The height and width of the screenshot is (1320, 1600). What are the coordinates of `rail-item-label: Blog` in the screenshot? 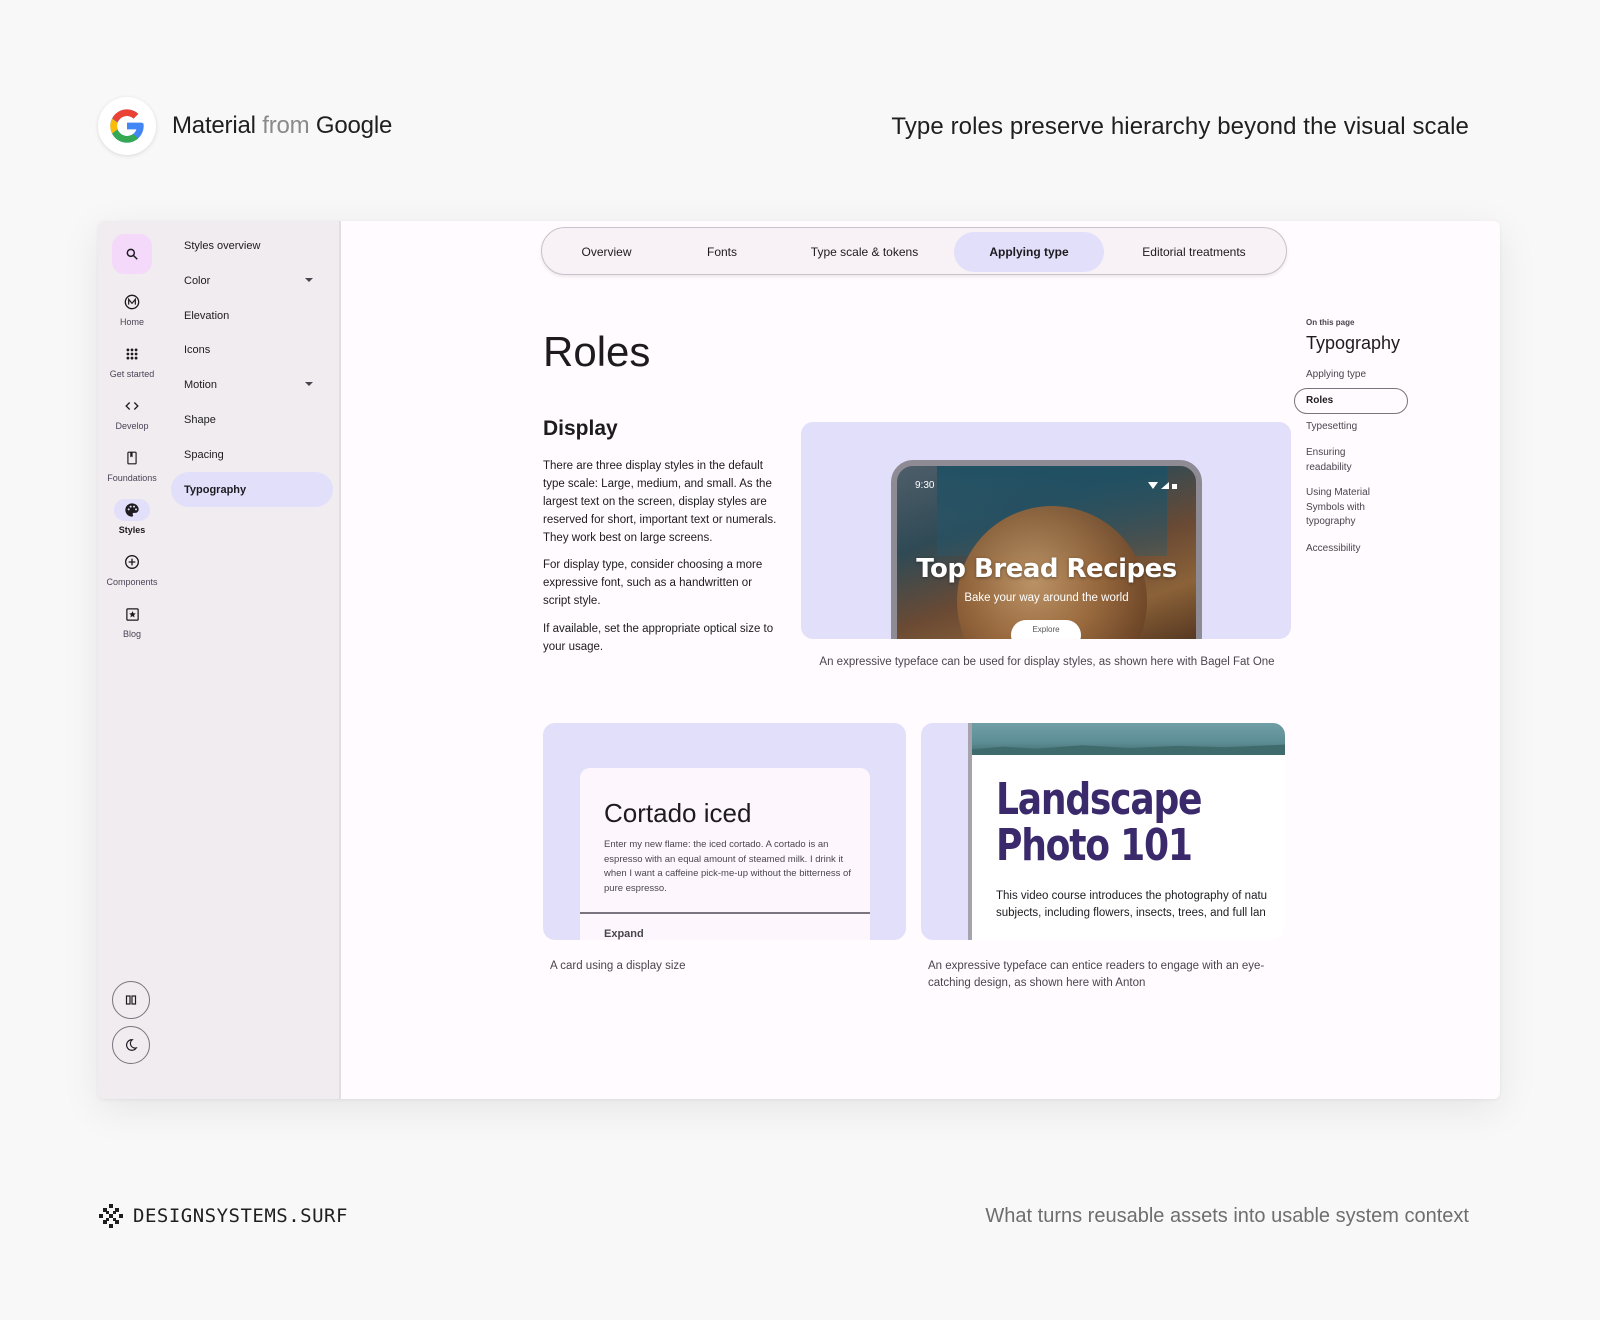 It's located at (131, 634).